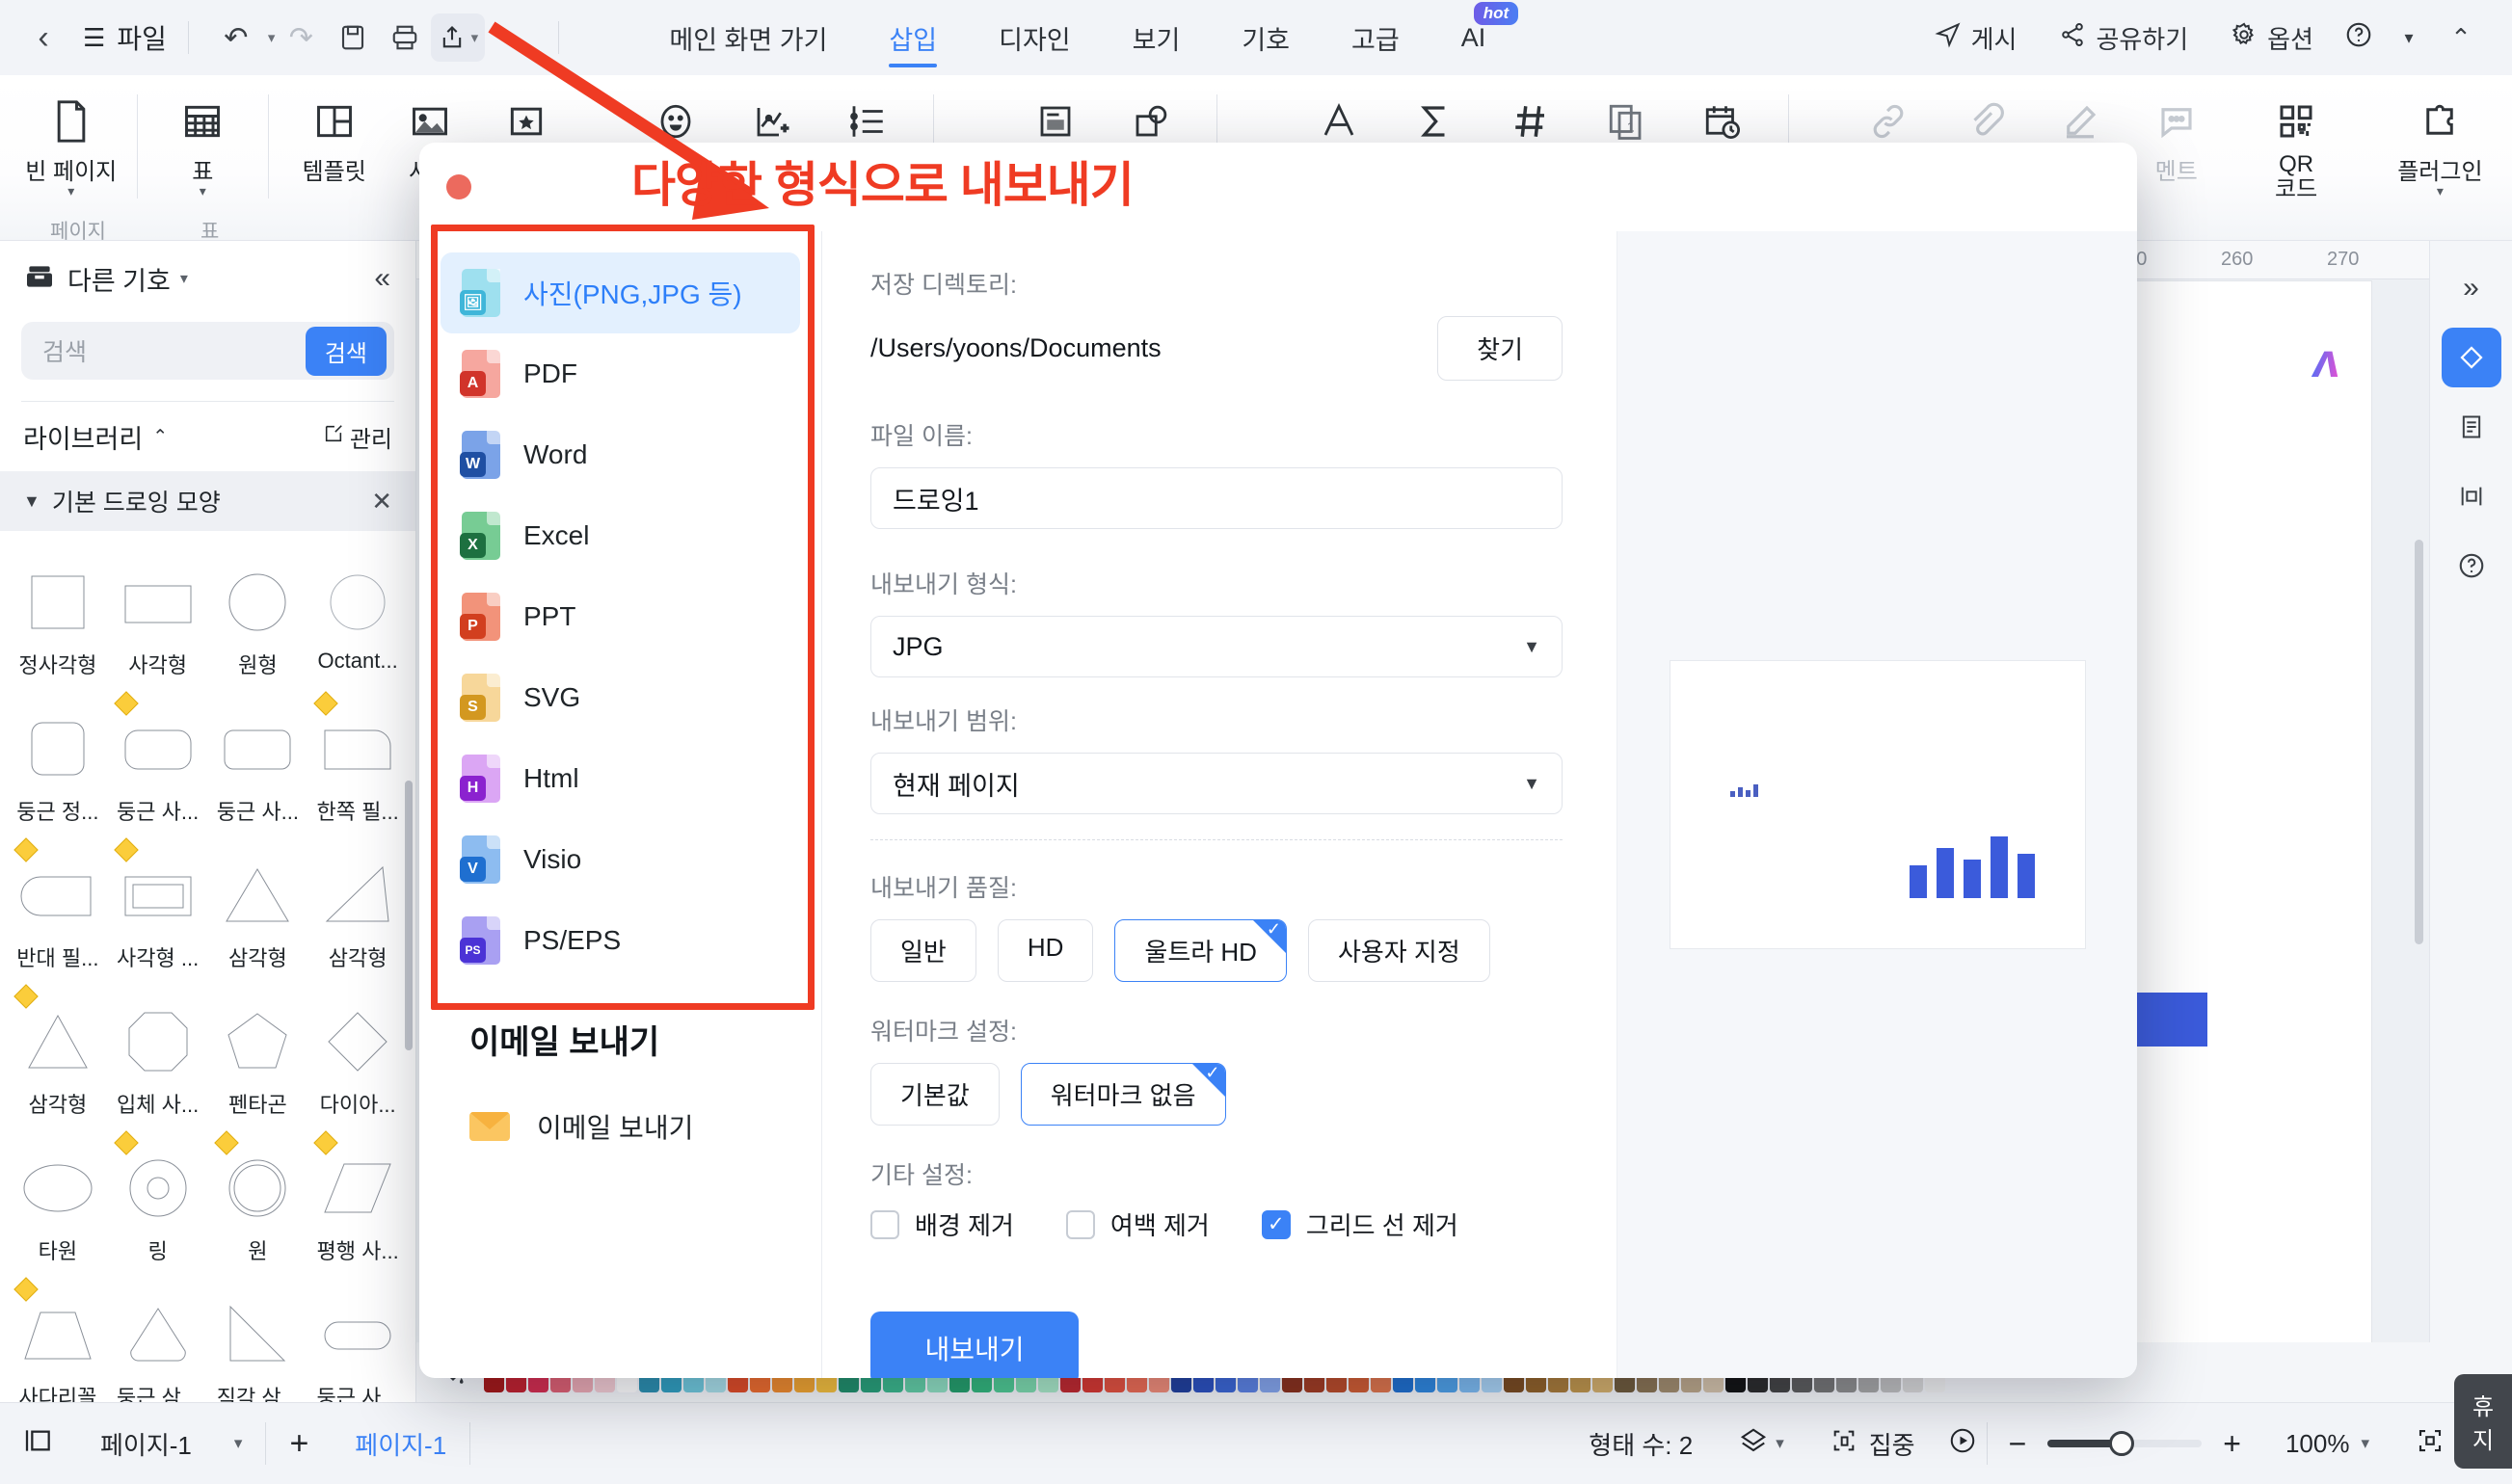 The height and width of the screenshot is (1484, 2512). What do you see at coordinates (258, 1203) in the screenshot?
I see `shape-item: 원` at bounding box center [258, 1203].